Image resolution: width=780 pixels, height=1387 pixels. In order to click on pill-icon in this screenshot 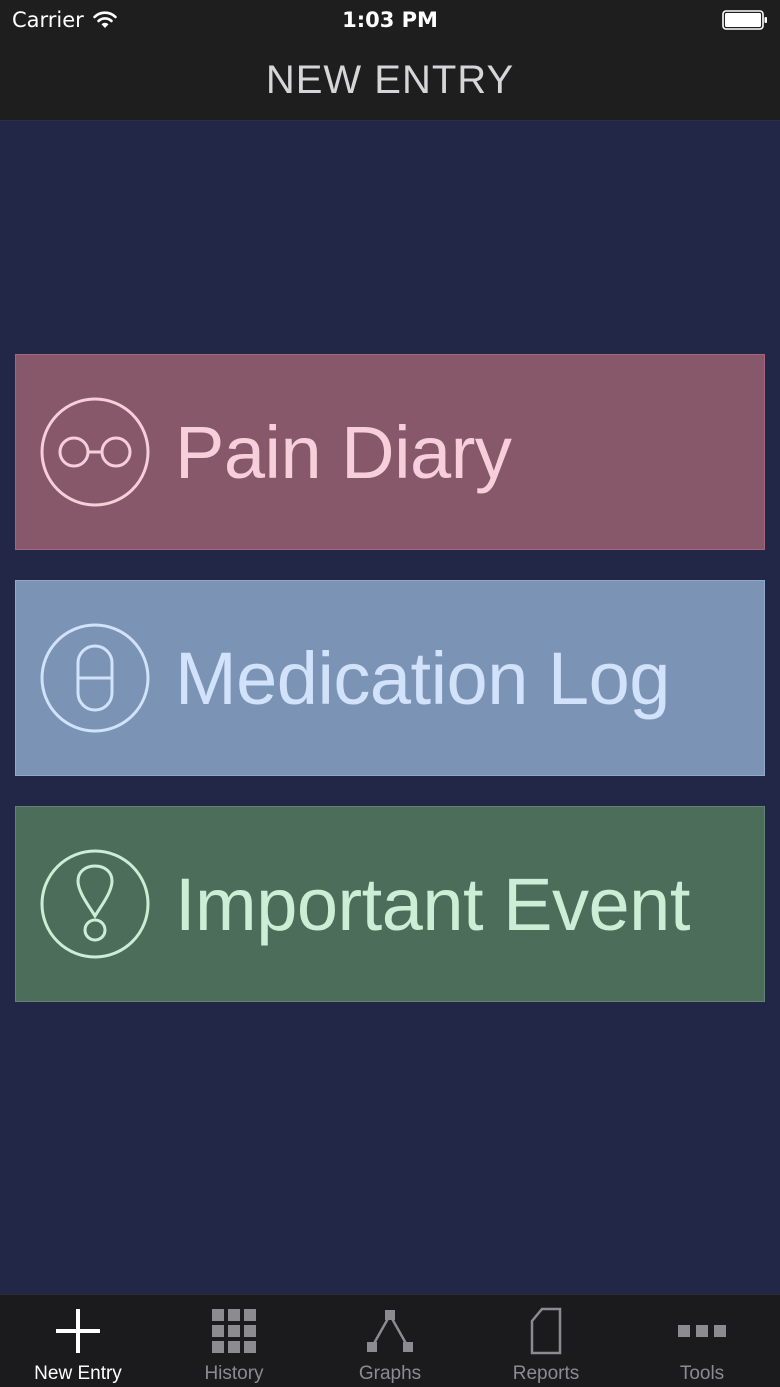, I will do `click(95, 678)`.